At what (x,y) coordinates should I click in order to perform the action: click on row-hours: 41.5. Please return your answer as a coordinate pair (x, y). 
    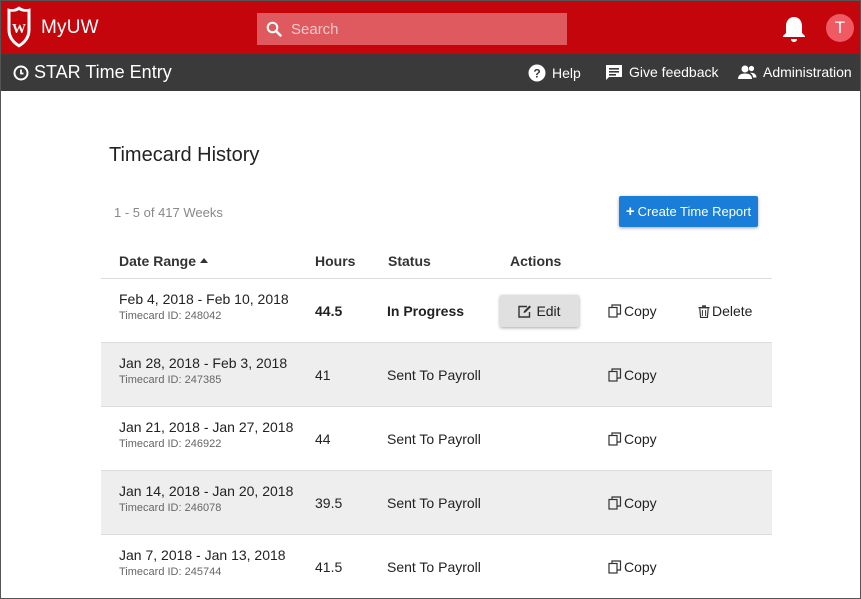
    Looking at the image, I should click on (329, 567).